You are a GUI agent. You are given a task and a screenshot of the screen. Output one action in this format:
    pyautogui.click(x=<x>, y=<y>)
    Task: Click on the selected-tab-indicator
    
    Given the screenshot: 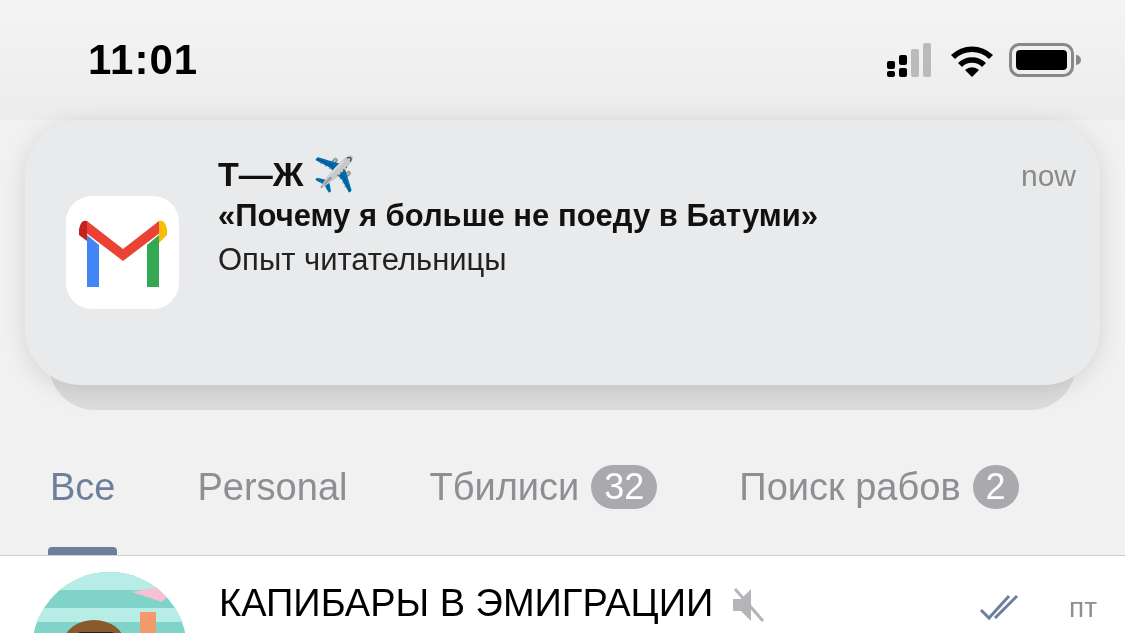 What is the action you would take?
    pyautogui.click(x=83, y=551)
    